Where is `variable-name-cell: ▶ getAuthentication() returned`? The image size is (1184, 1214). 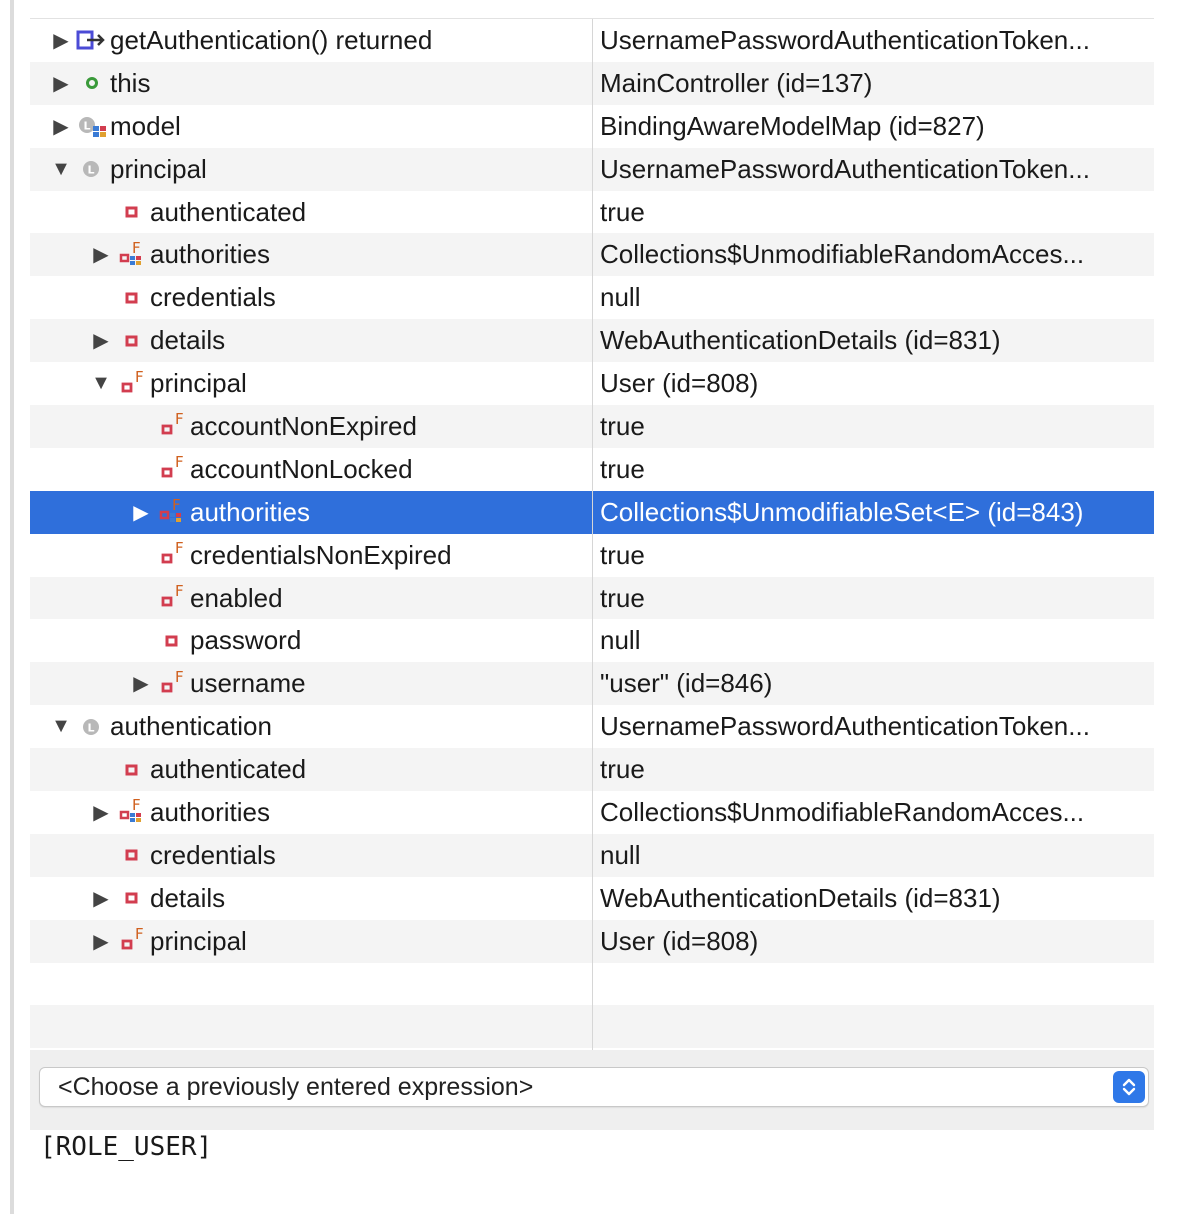 variable-name-cell: ▶ getAuthentication() returned is located at coordinates (319, 40).